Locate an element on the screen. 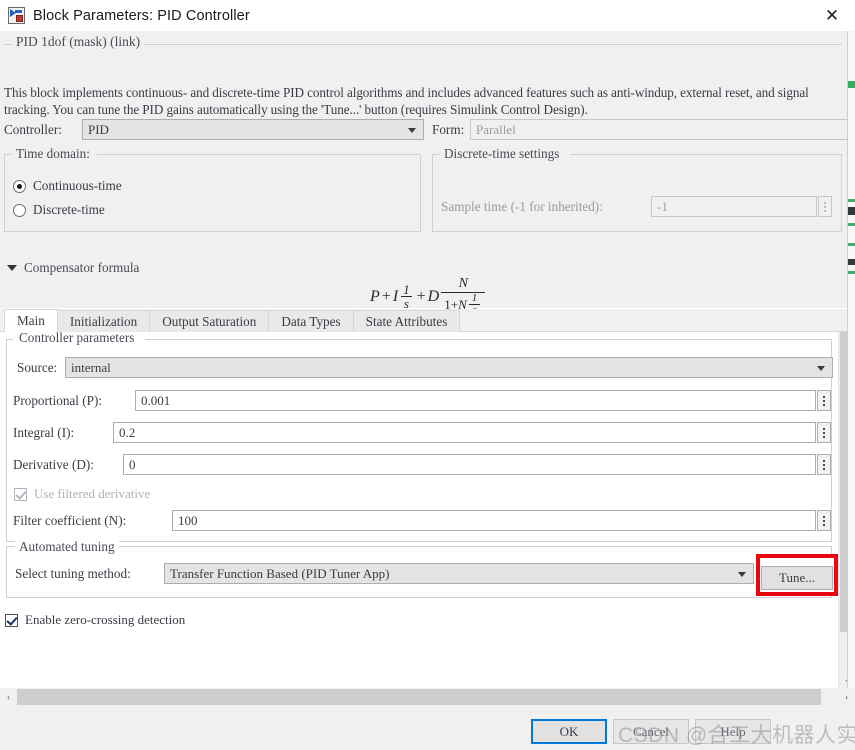  form-value: Parallel is located at coordinates (662, 129).